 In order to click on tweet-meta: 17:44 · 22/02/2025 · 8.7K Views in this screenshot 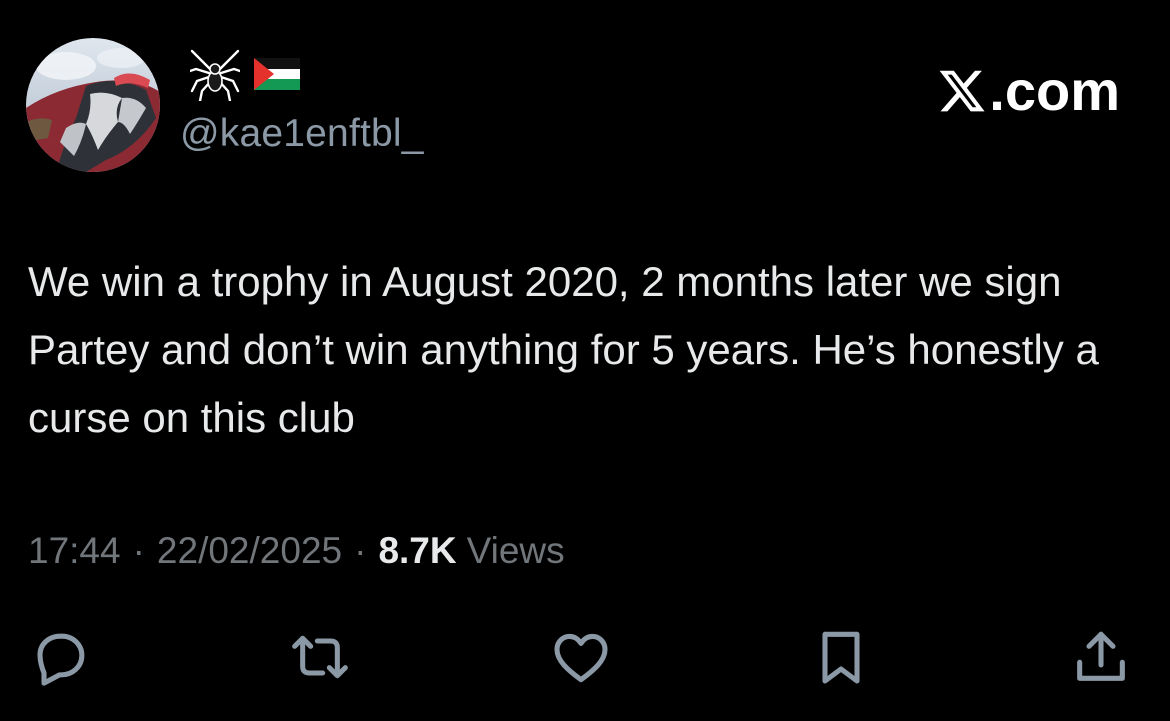, I will do `click(296, 551)`.